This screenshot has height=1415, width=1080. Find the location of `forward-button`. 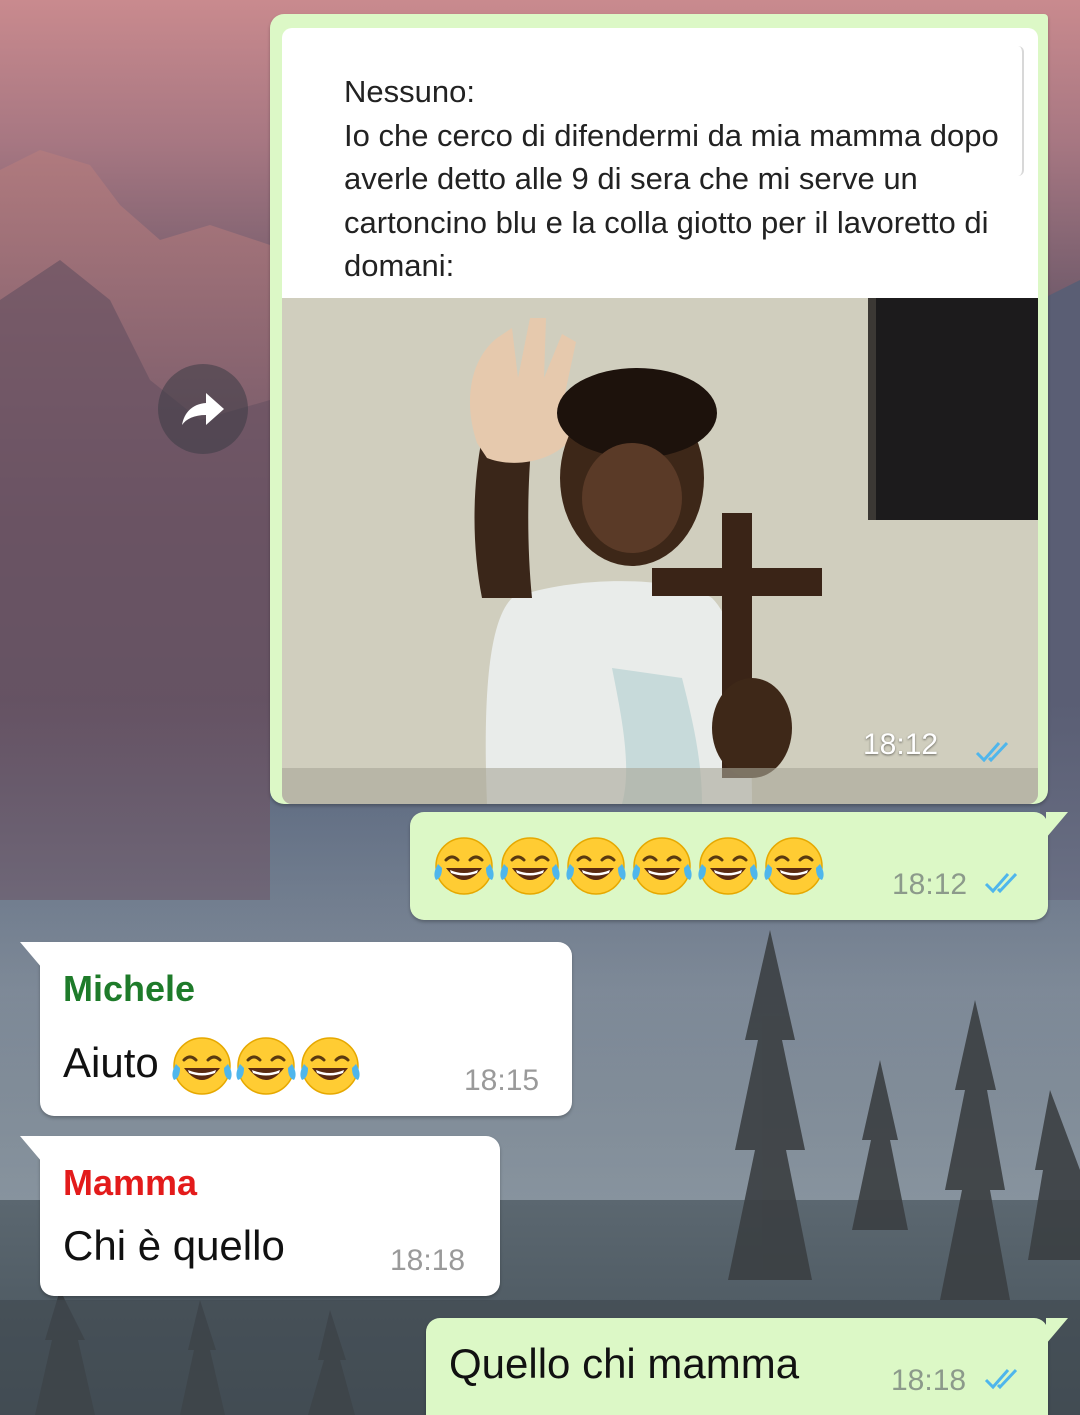

forward-button is located at coordinates (203, 409).